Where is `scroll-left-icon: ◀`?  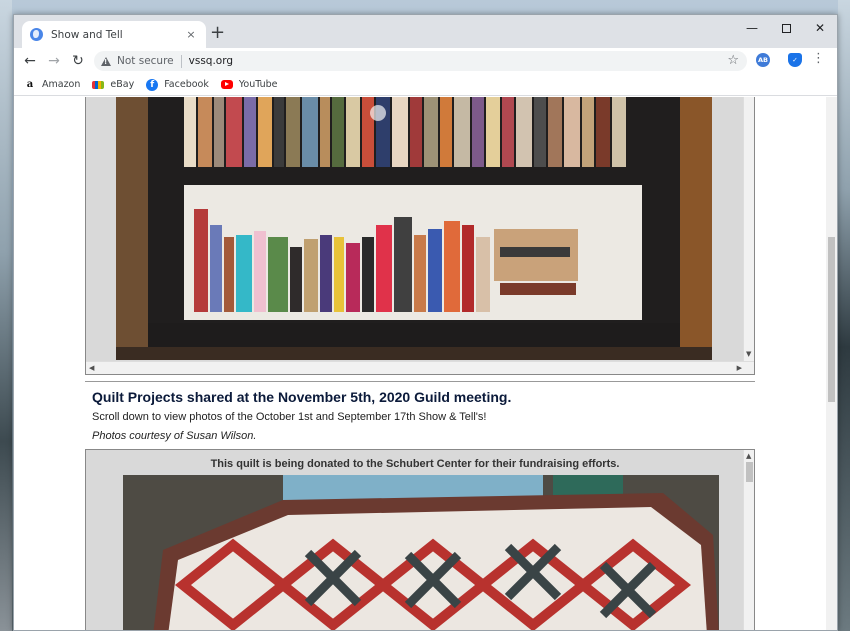 scroll-left-icon: ◀ is located at coordinates (91, 368).